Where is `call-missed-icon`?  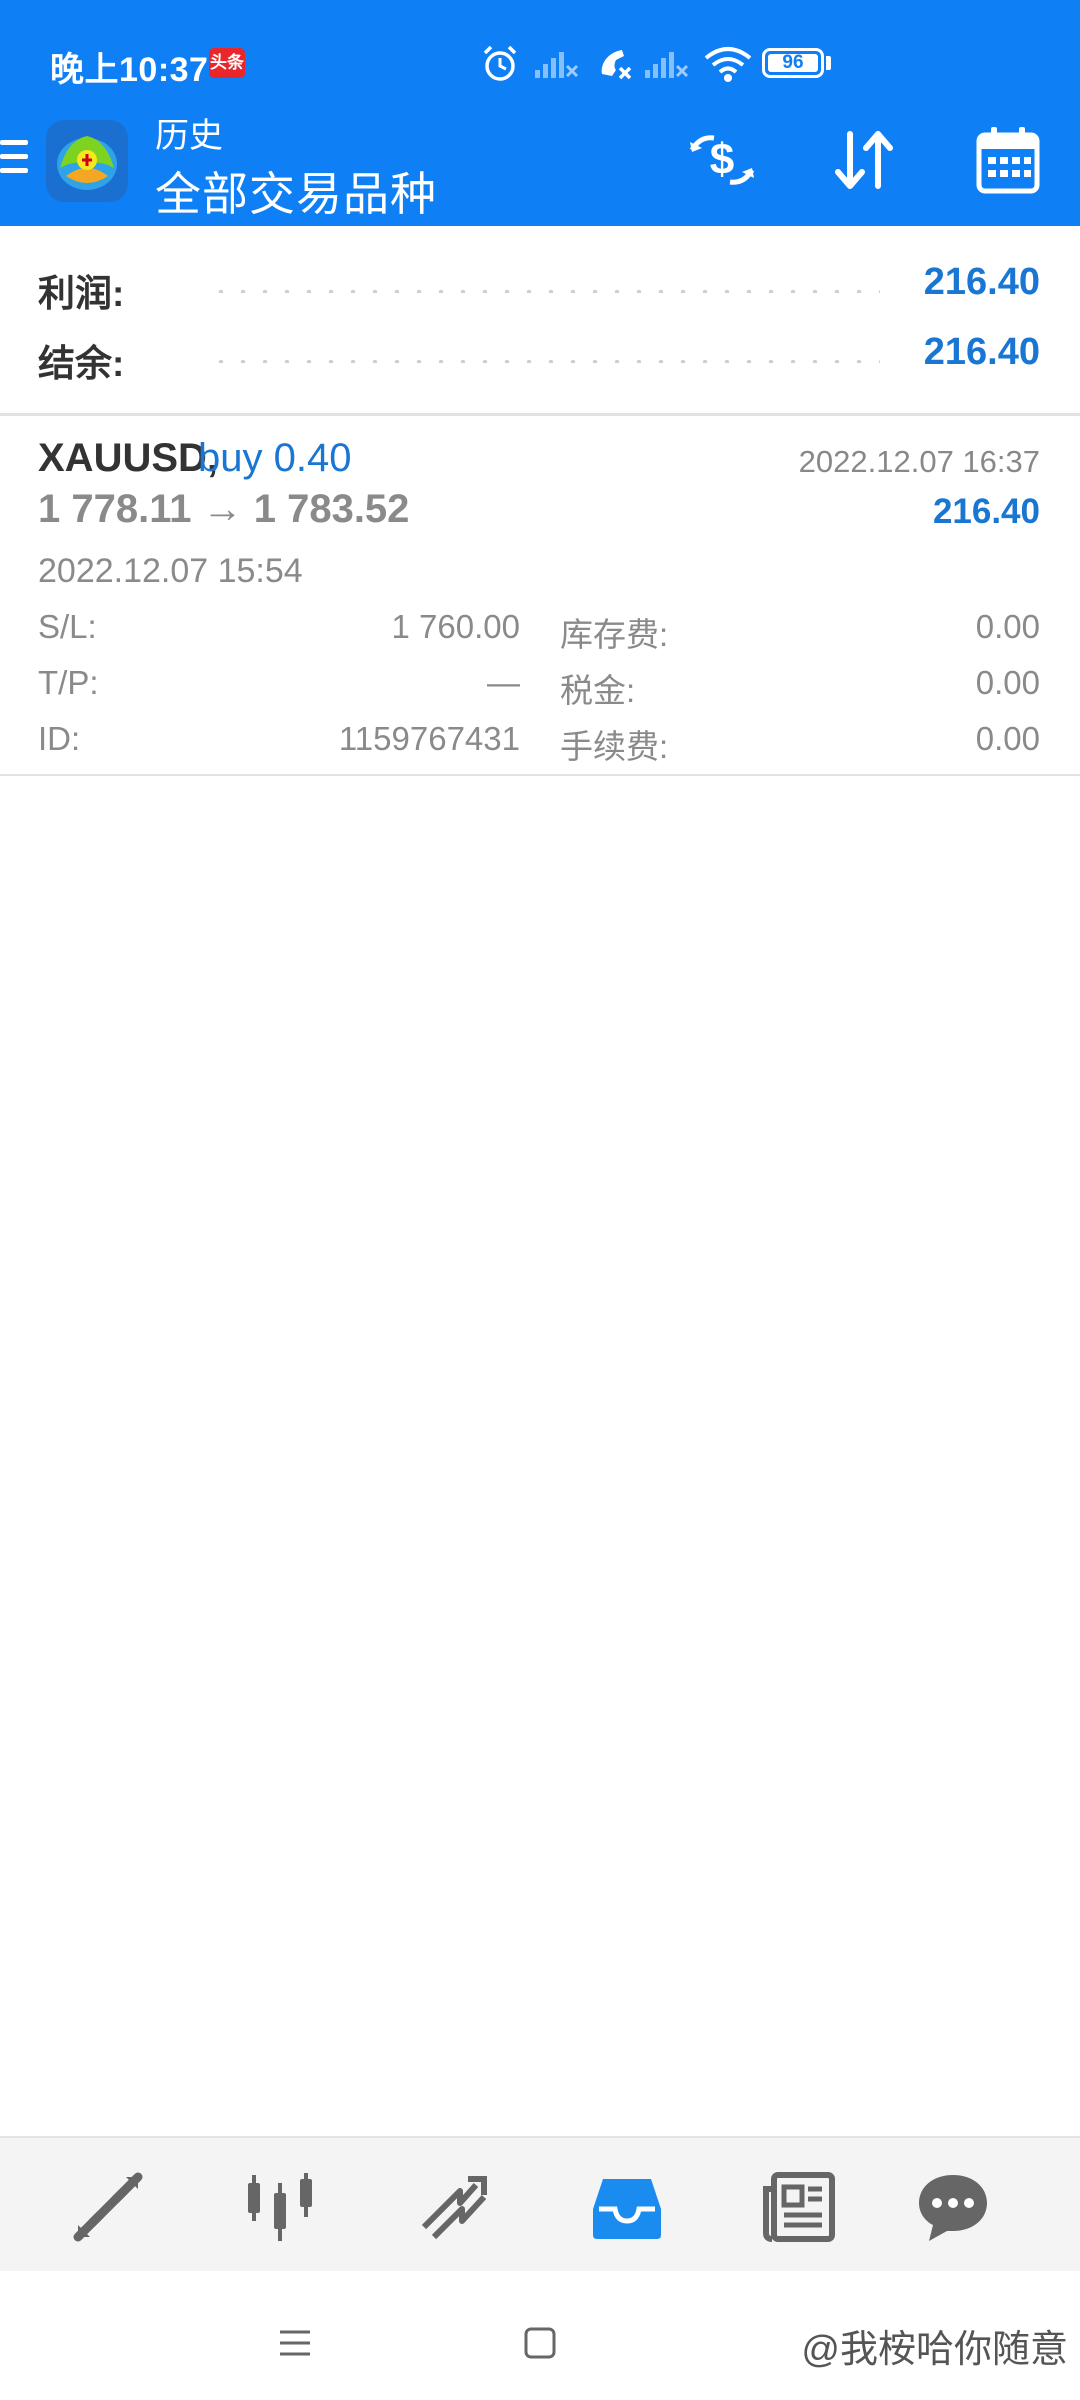 call-missed-icon is located at coordinates (614, 64).